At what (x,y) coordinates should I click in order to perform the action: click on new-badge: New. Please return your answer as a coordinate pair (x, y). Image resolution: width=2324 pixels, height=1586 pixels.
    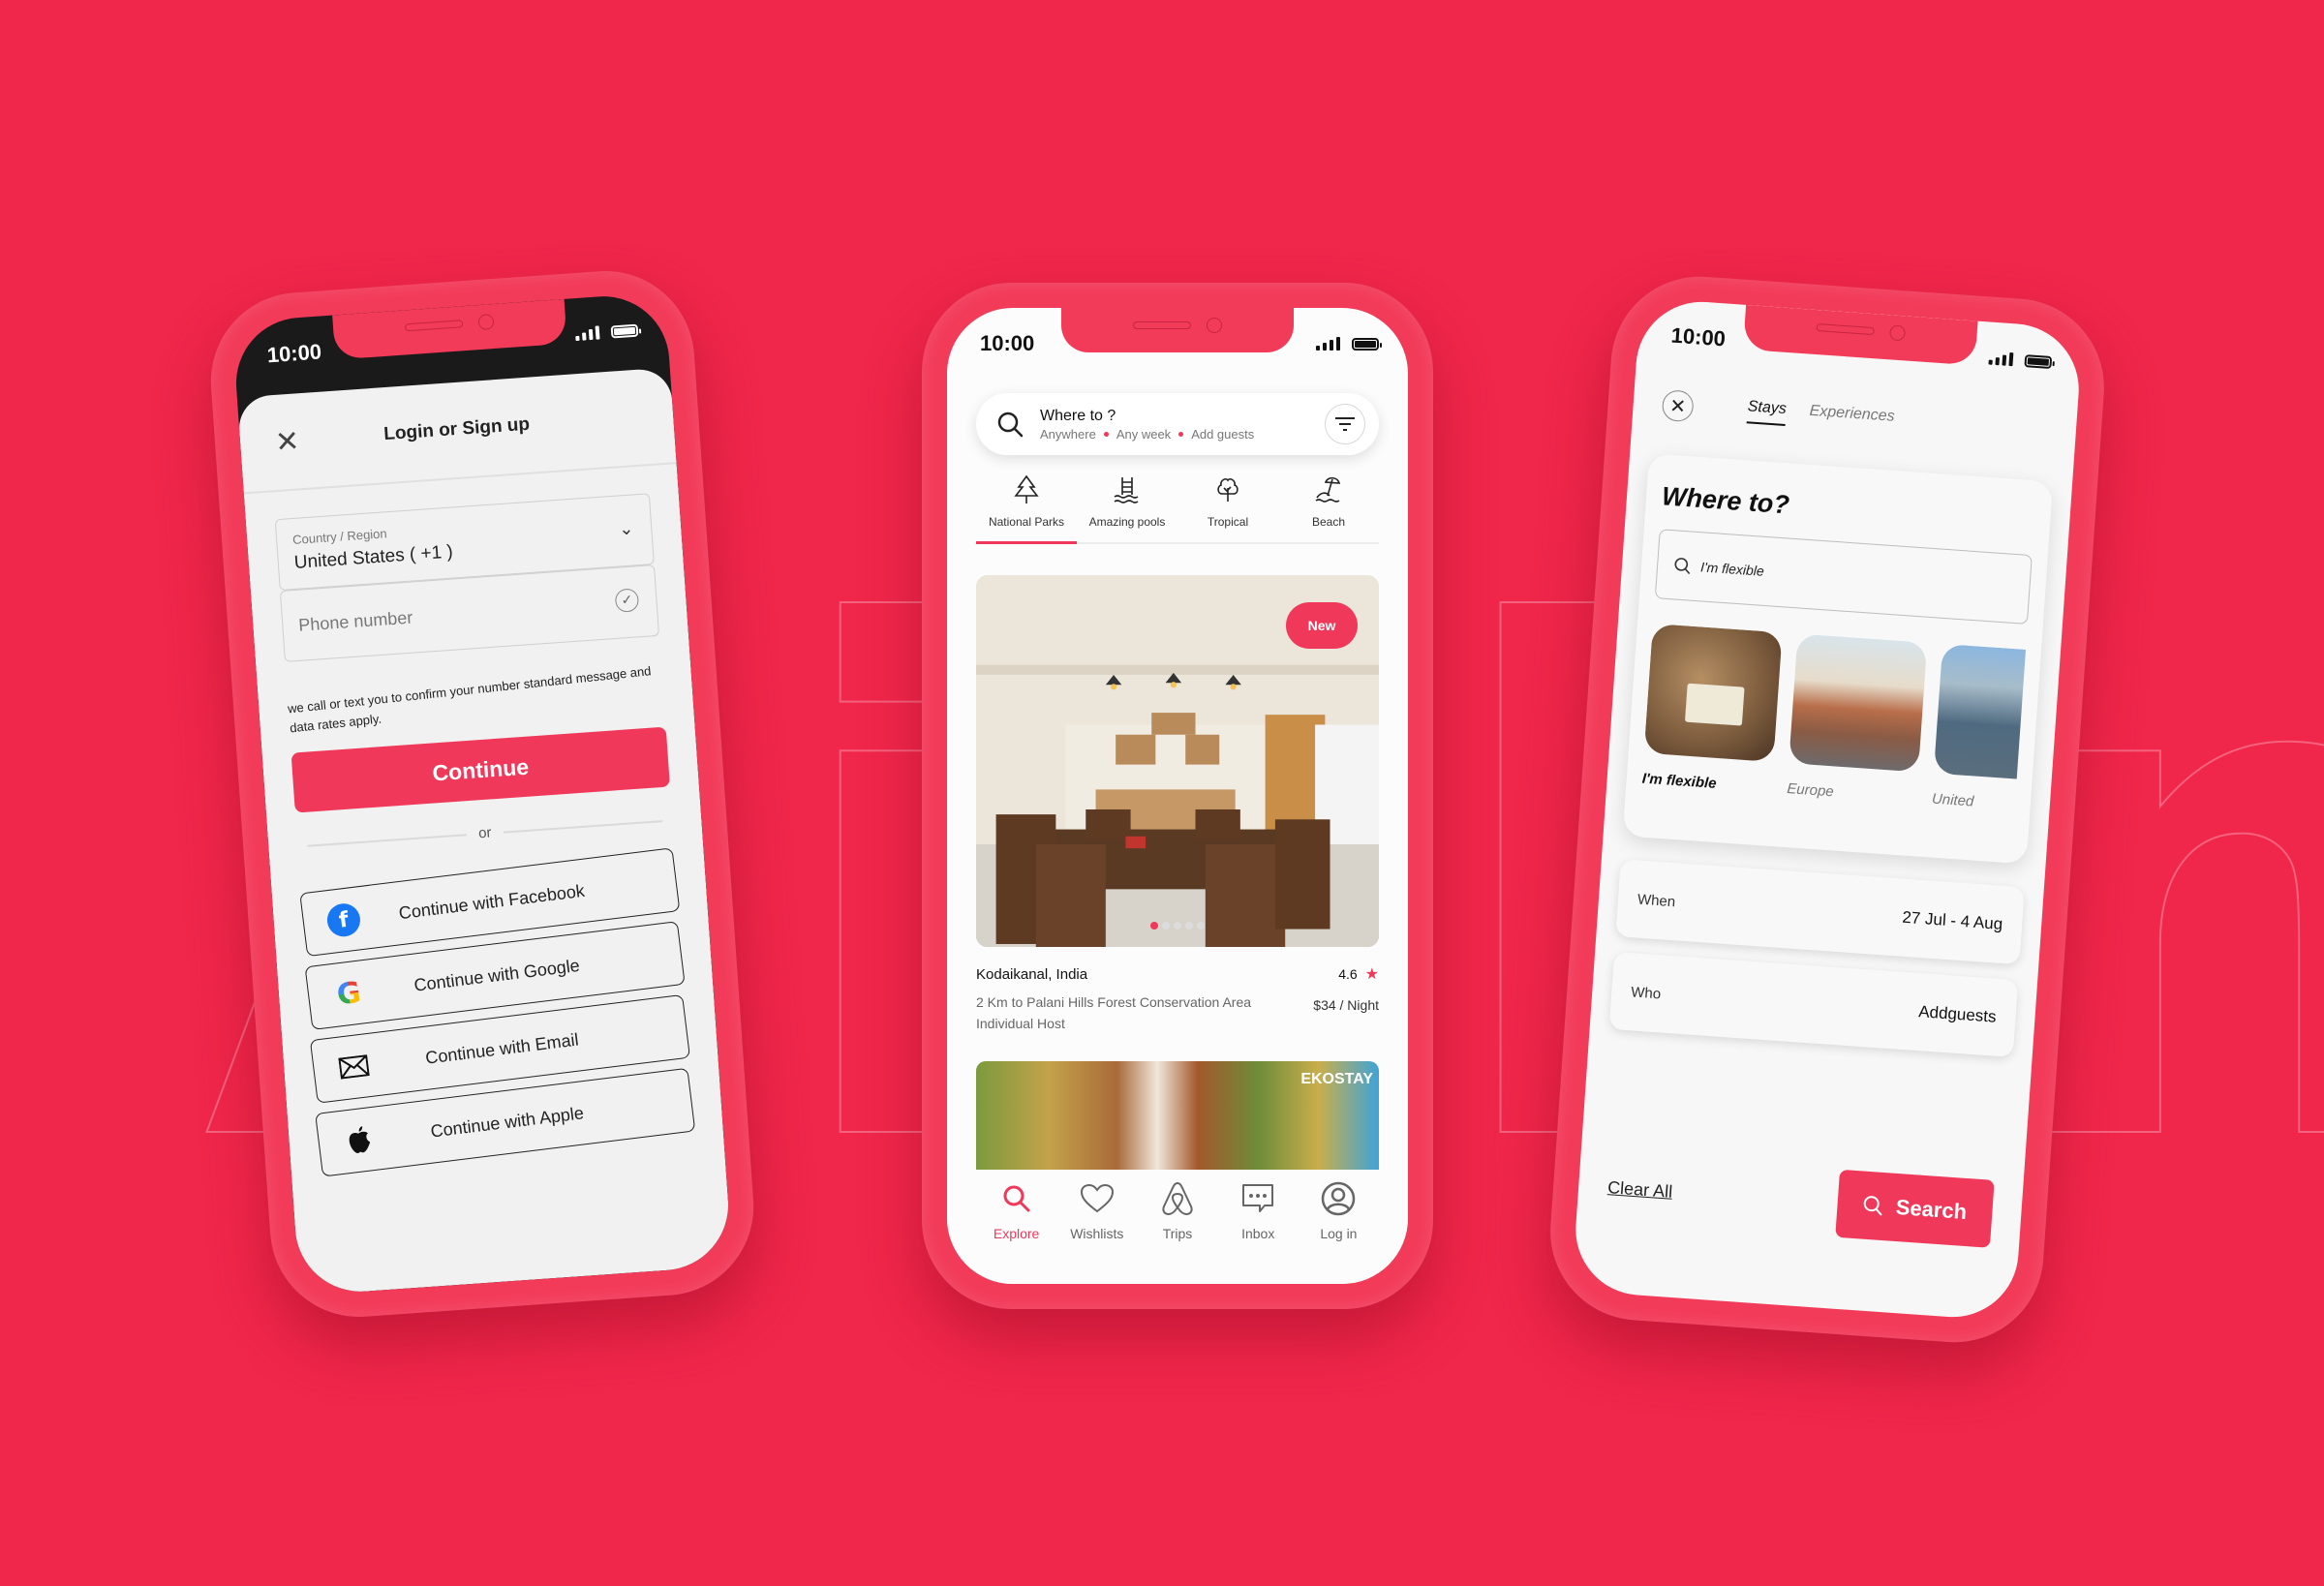
    Looking at the image, I should click on (1322, 625).